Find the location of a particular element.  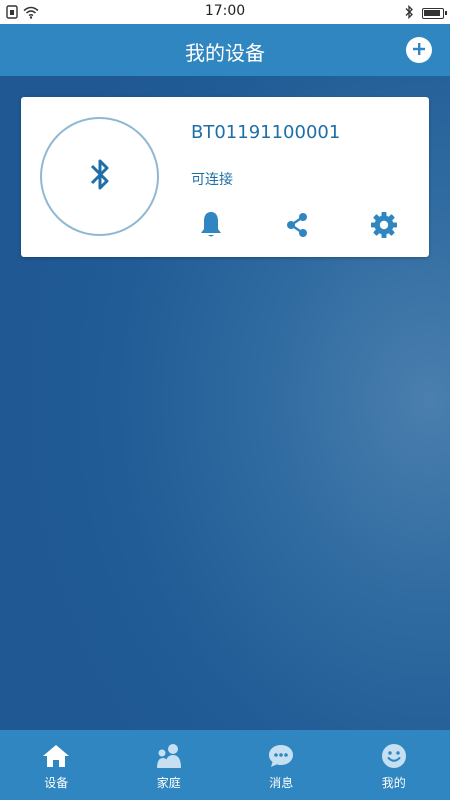

add-device-button is located at coordinates (419, 50).